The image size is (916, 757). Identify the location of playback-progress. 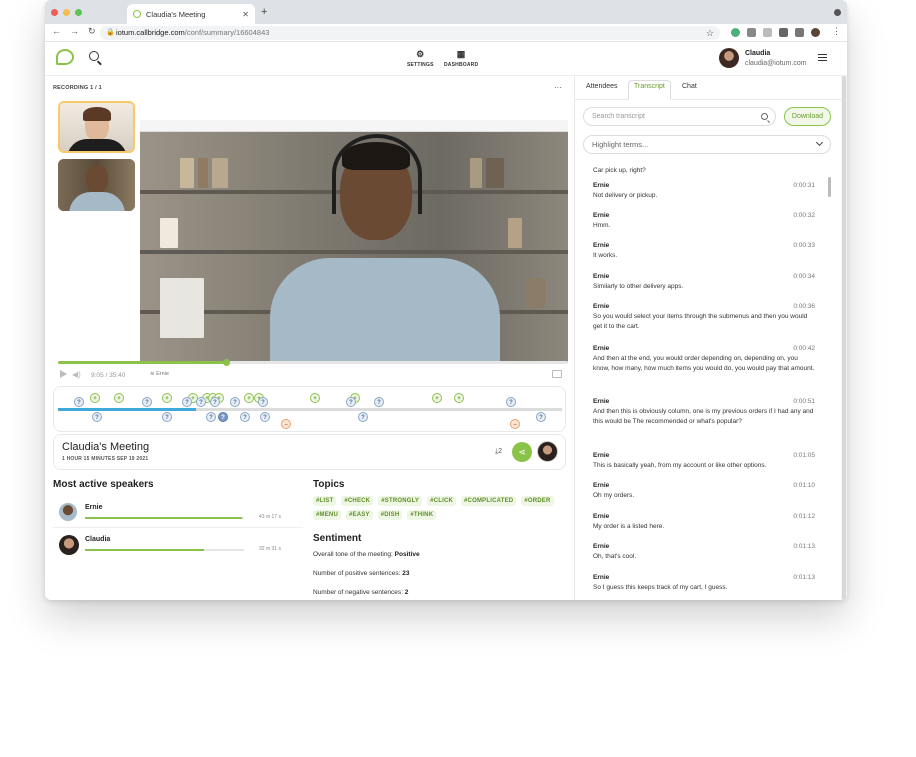
(313, 362).